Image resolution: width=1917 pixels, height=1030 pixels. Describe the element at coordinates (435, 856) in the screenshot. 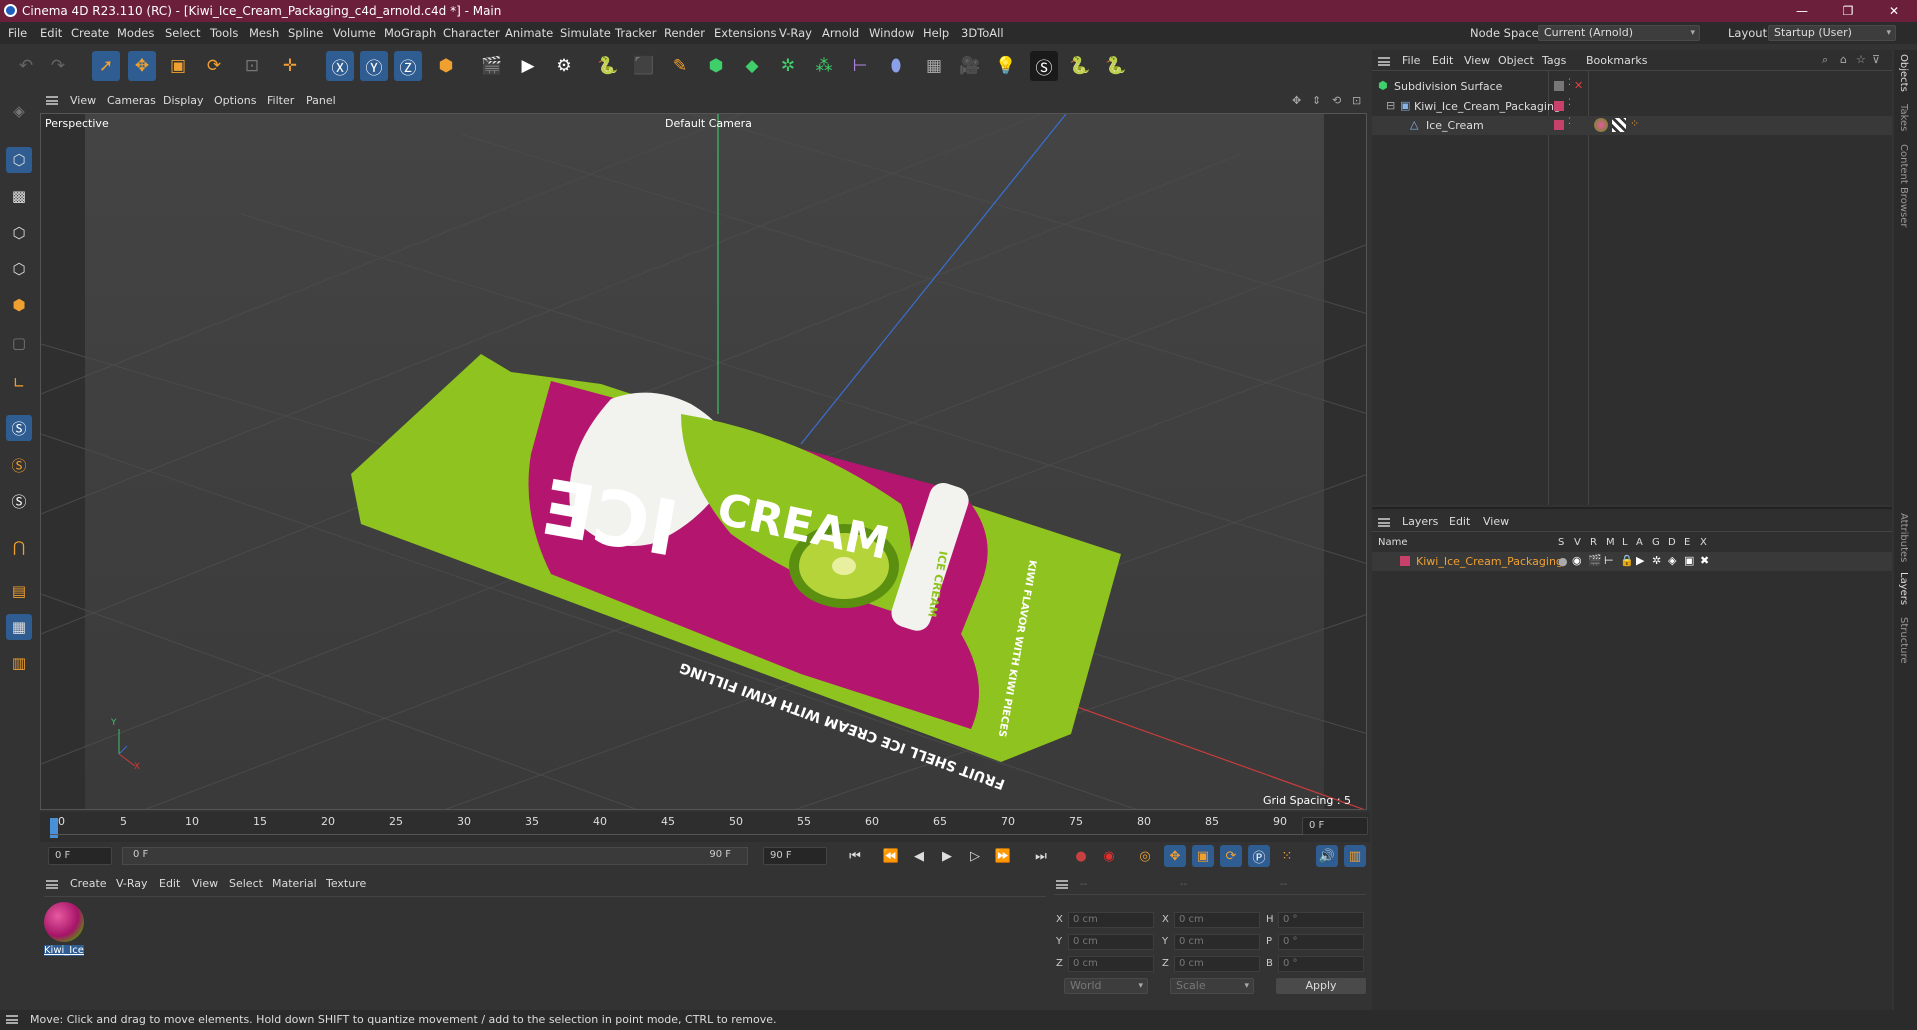

I see `frame-range-slider: 0 F 90 F` at that location.